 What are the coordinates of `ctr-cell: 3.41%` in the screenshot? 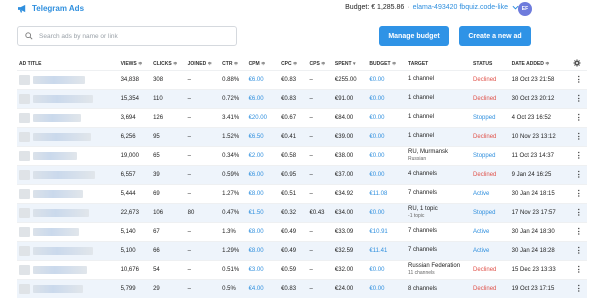 It's located at (233, 117).